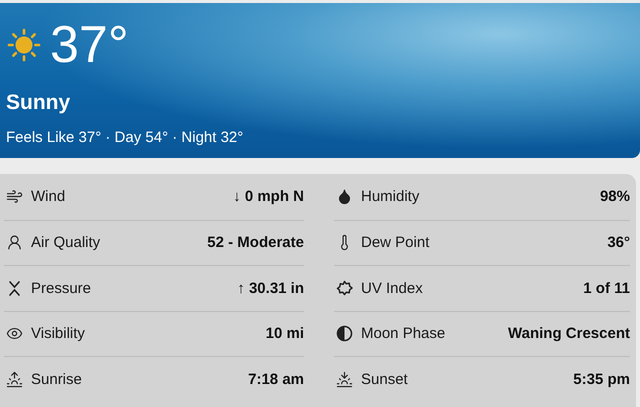  What do you see at coordinates (268, 197) in the screenshot?
I see `detail-value: ↓ 0 mph N` at bounding box center [268, 197].